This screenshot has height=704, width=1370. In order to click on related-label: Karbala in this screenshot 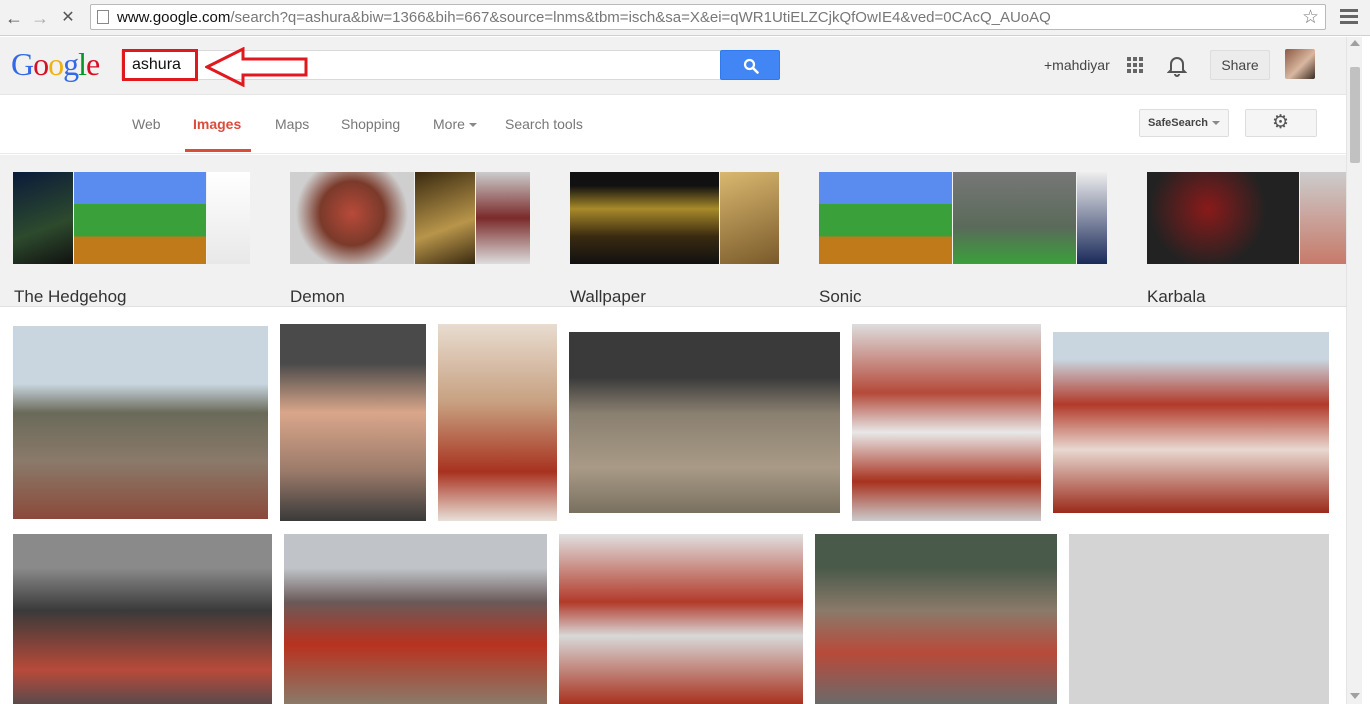, I will do `click(1176, 296)`.